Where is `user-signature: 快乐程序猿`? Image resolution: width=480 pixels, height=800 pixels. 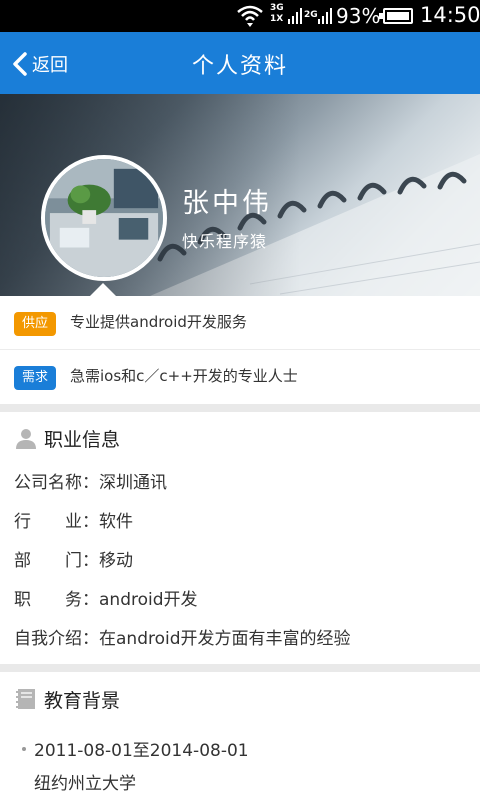 user-signature: 快乐程序猿 is located at coordinates (225, 241).